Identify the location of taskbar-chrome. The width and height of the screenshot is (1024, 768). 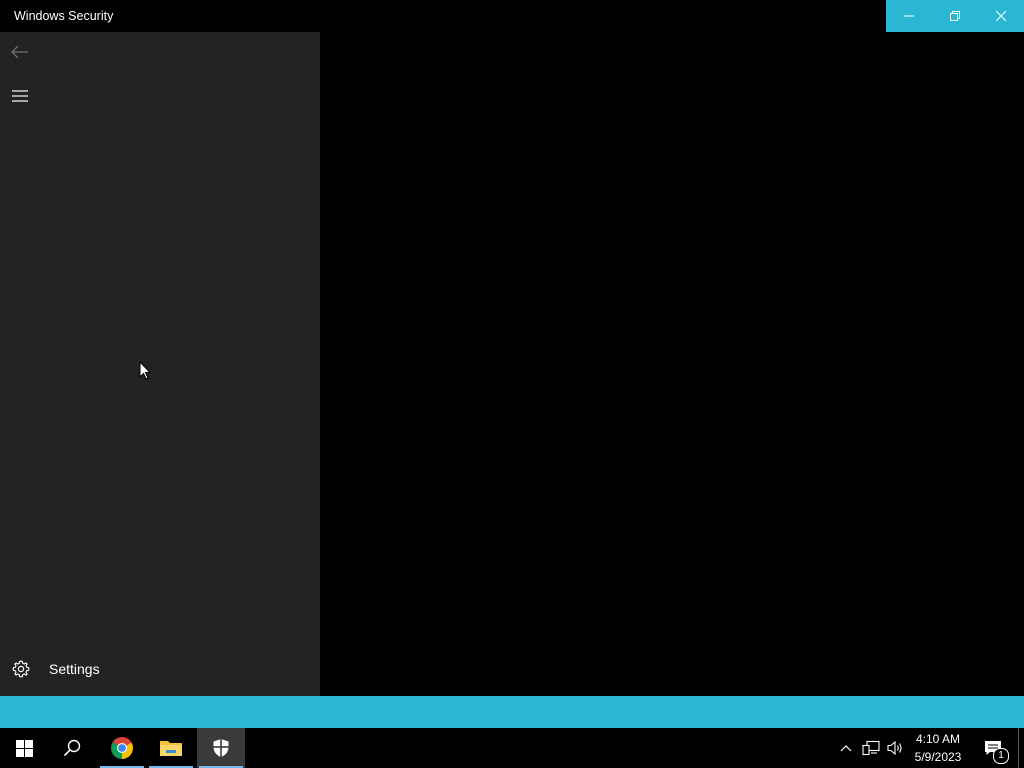
(122, 748).